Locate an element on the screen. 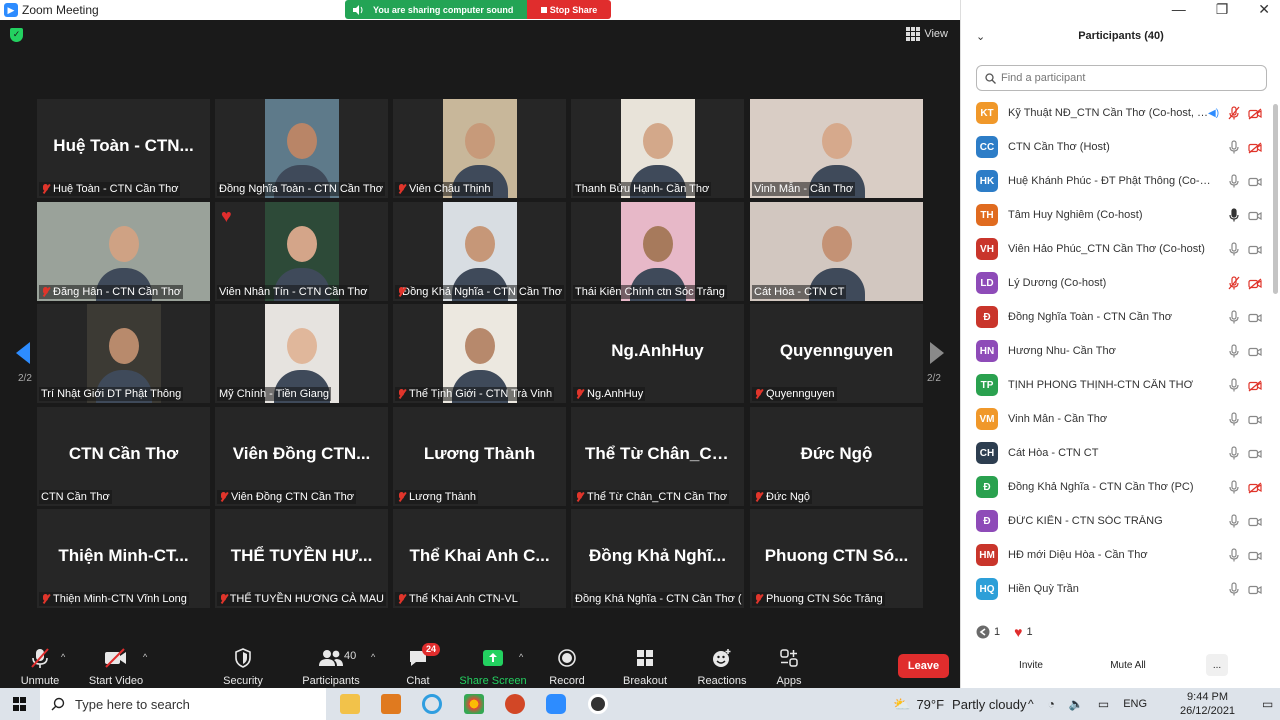 The width and height of the screenshot is (1280, 720). apps-button: Apps is located at coordinates (789, 667).